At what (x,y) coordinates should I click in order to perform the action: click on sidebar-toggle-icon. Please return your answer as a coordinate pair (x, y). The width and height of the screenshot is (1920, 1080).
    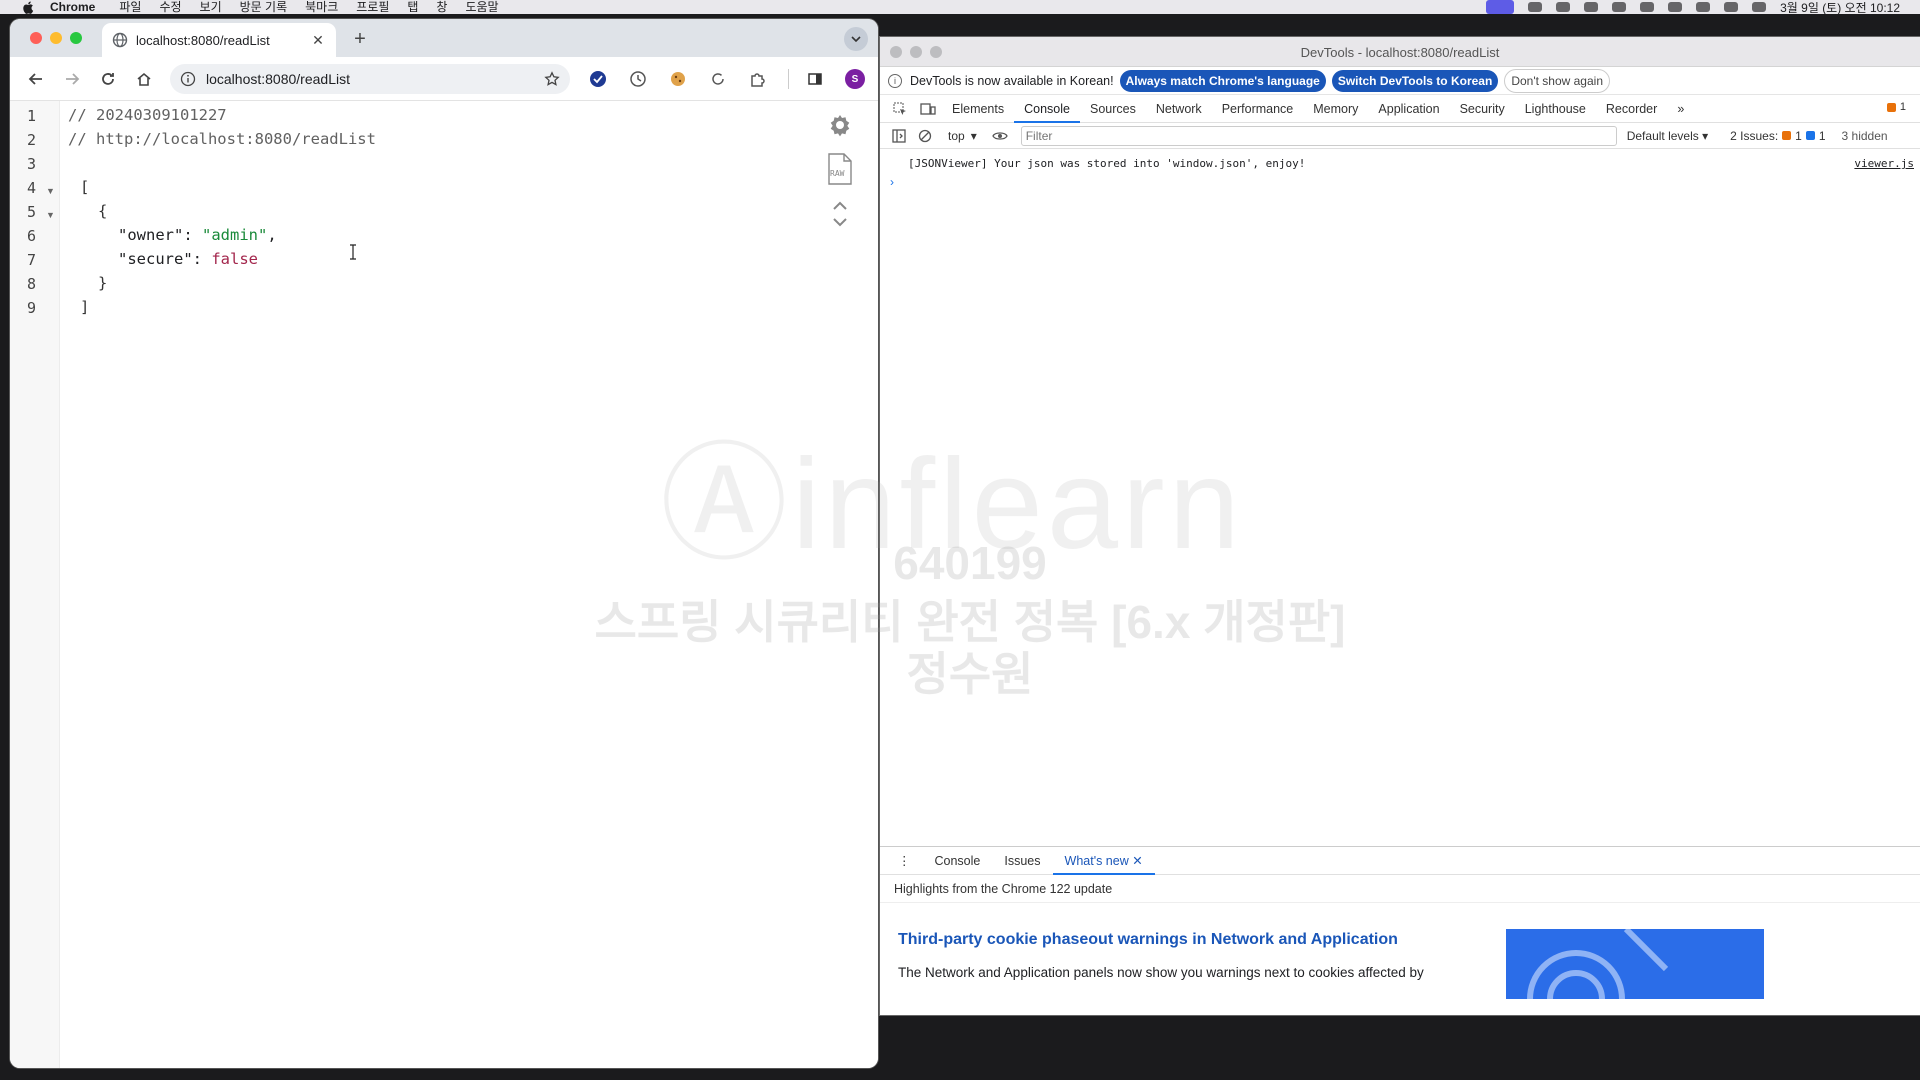
    Looking at the image, I should click on (899, 136).